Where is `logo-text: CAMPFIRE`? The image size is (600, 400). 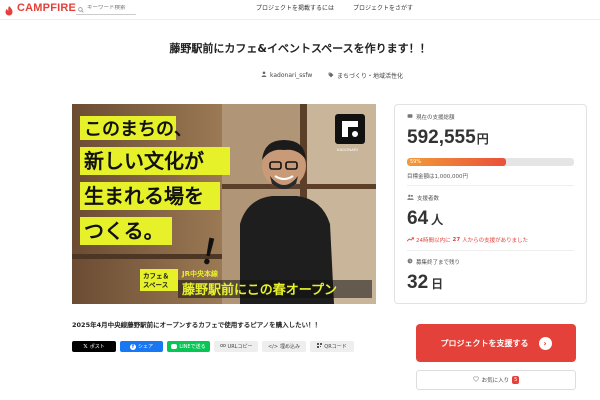
logo-text: CAMPFIRE is located at coordinates (47, 8).